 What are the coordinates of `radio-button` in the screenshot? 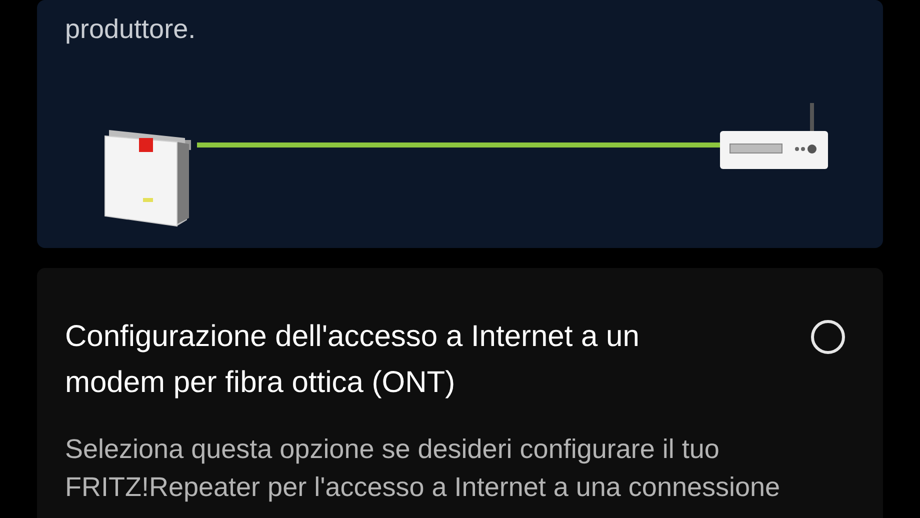 It's located at (828, 337).